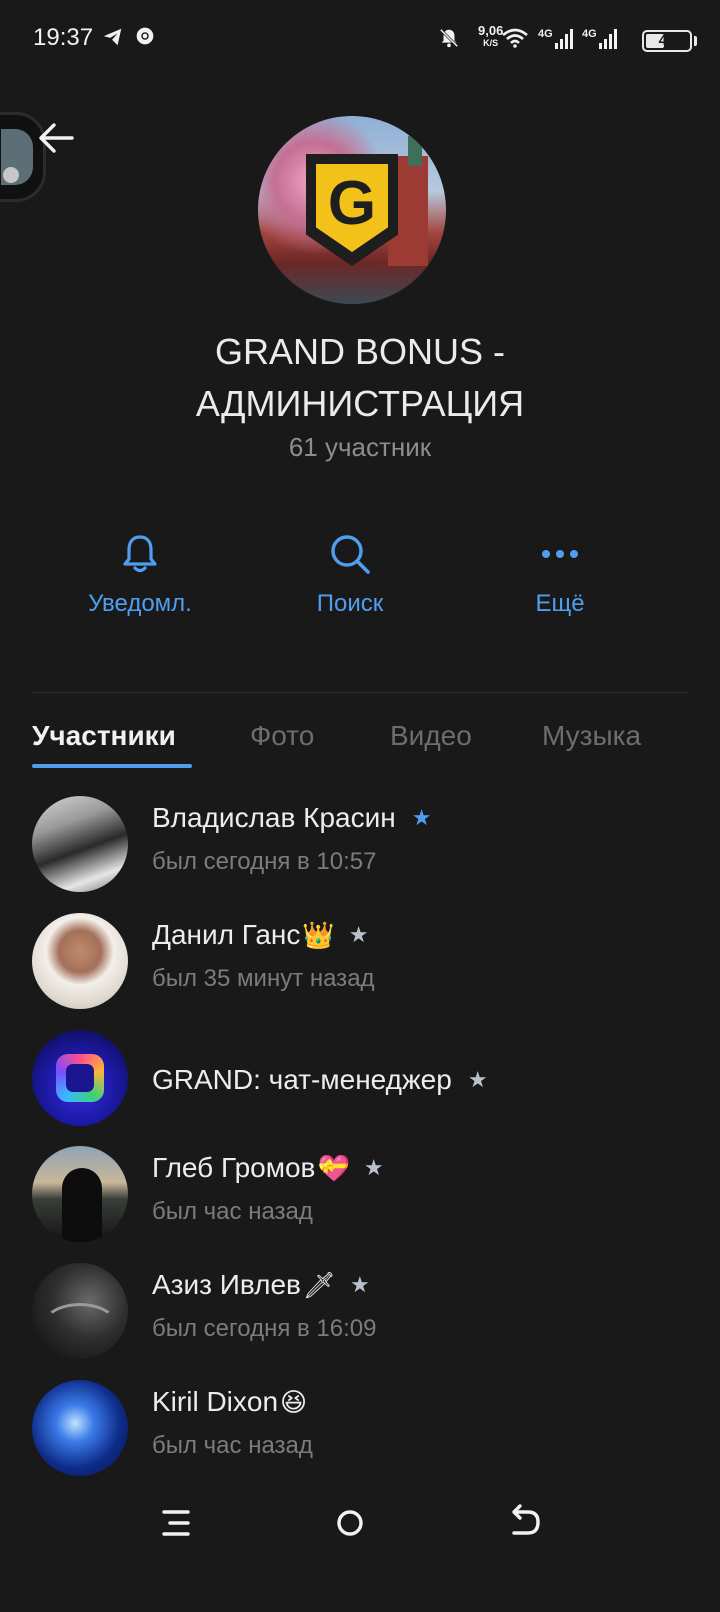 The height and width of the screenshot is (1612, 720). I want to click on member-emoji: 😆, so click(294, 1402).